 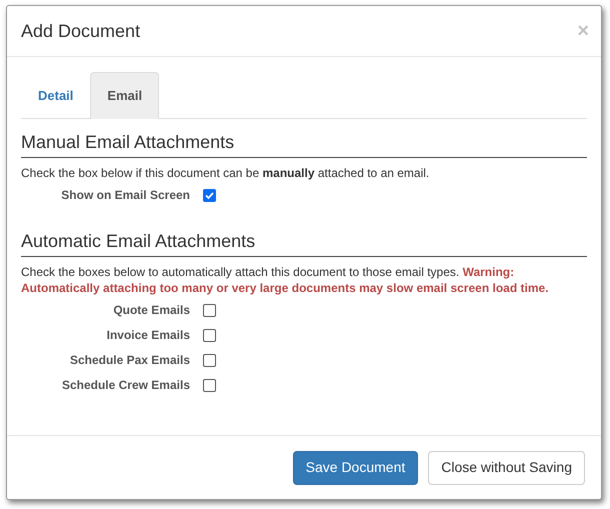 What do you see at coordinates (151, 310) in the screenshot?
I see `checkbox-label: Quote Emails` at bounding box center [151, 310].